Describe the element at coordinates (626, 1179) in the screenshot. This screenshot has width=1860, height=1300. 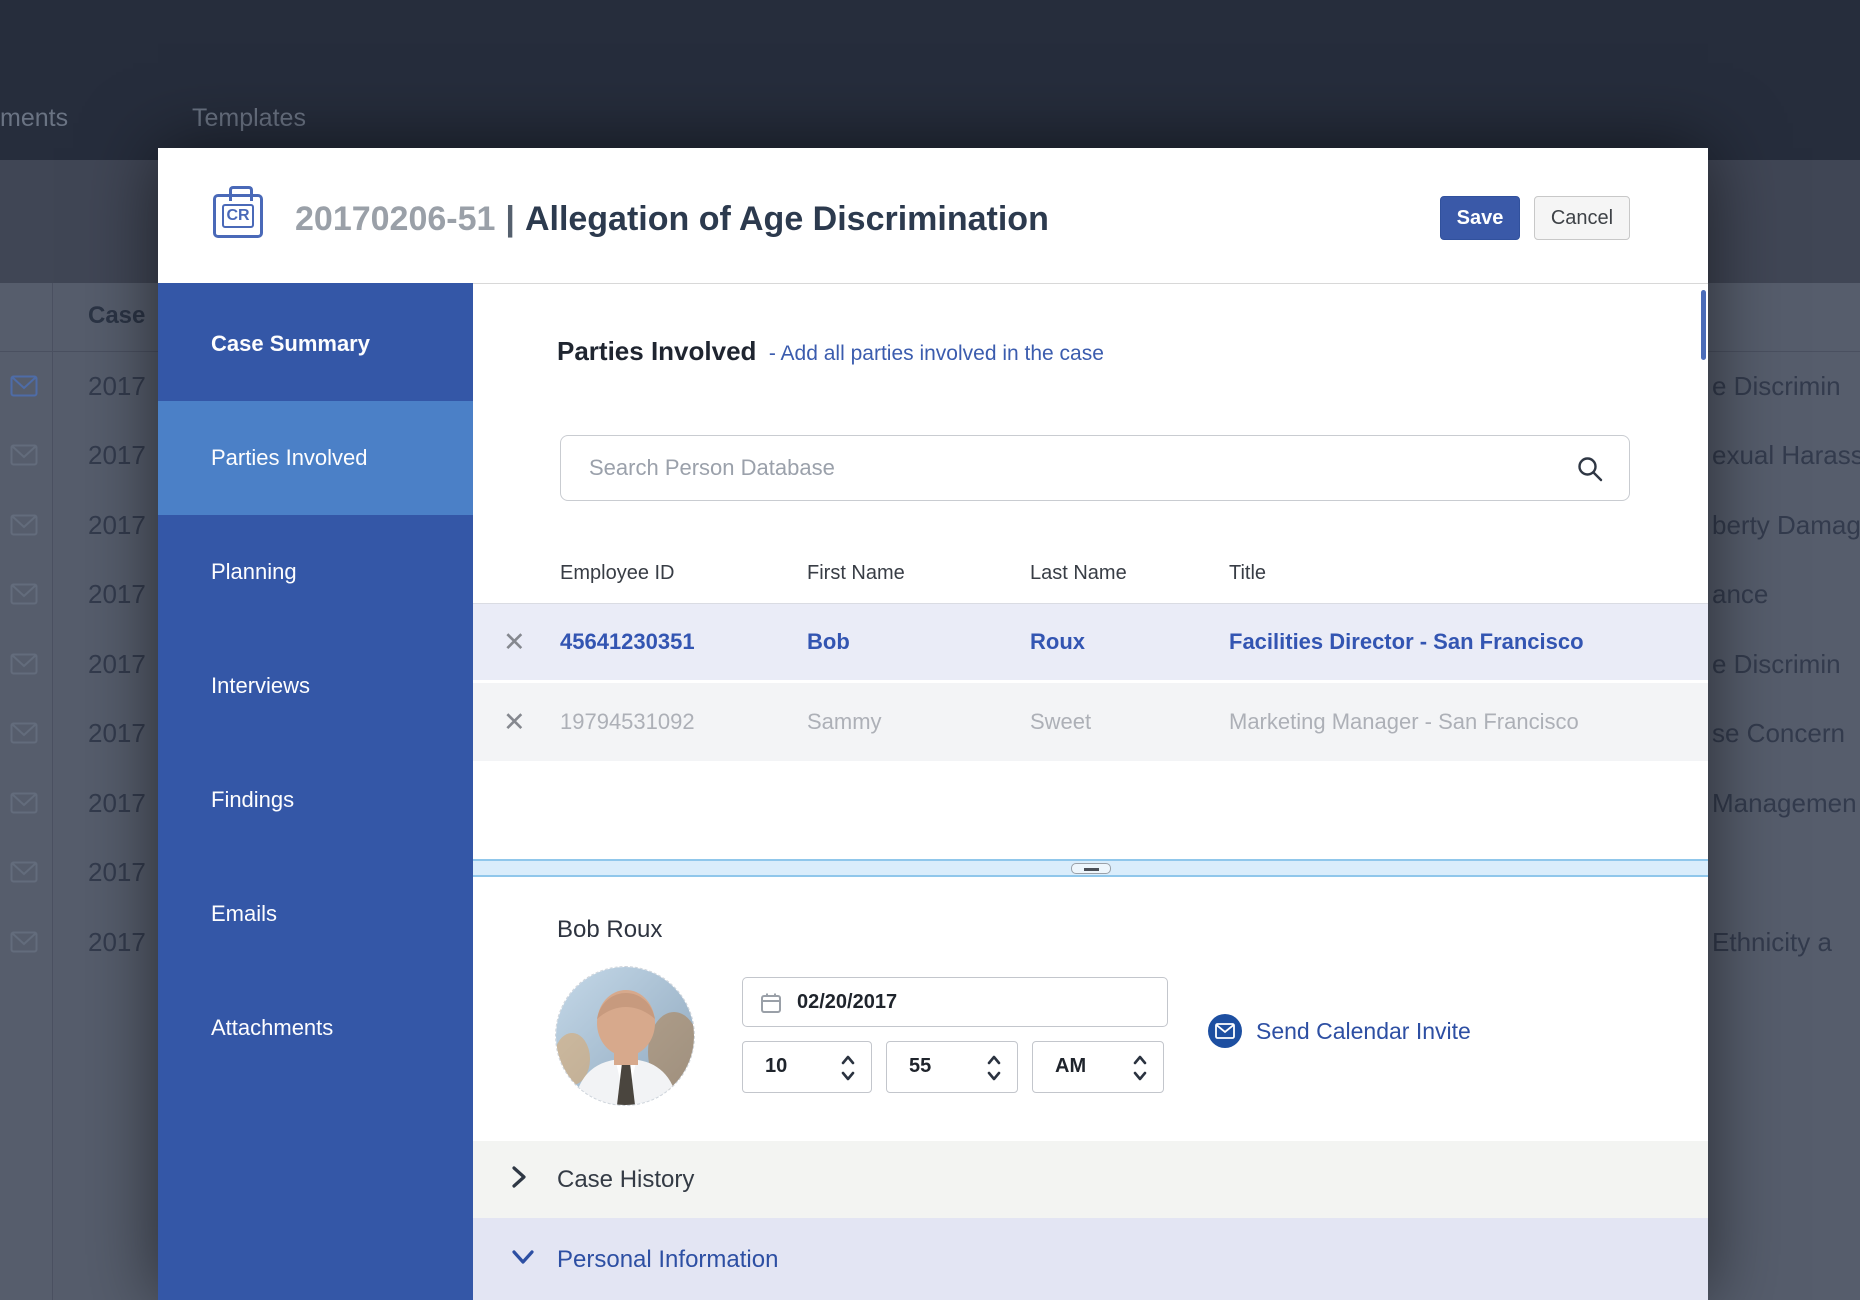
I see `section-label: Case History` at that location.